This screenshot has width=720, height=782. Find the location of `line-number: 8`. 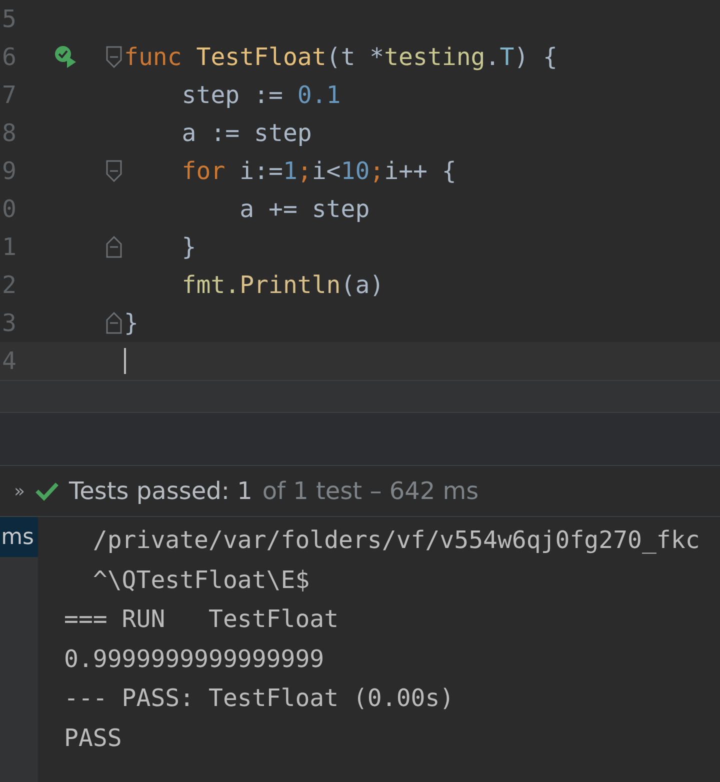

line-number: 8 is located at coordinates (9, 133).